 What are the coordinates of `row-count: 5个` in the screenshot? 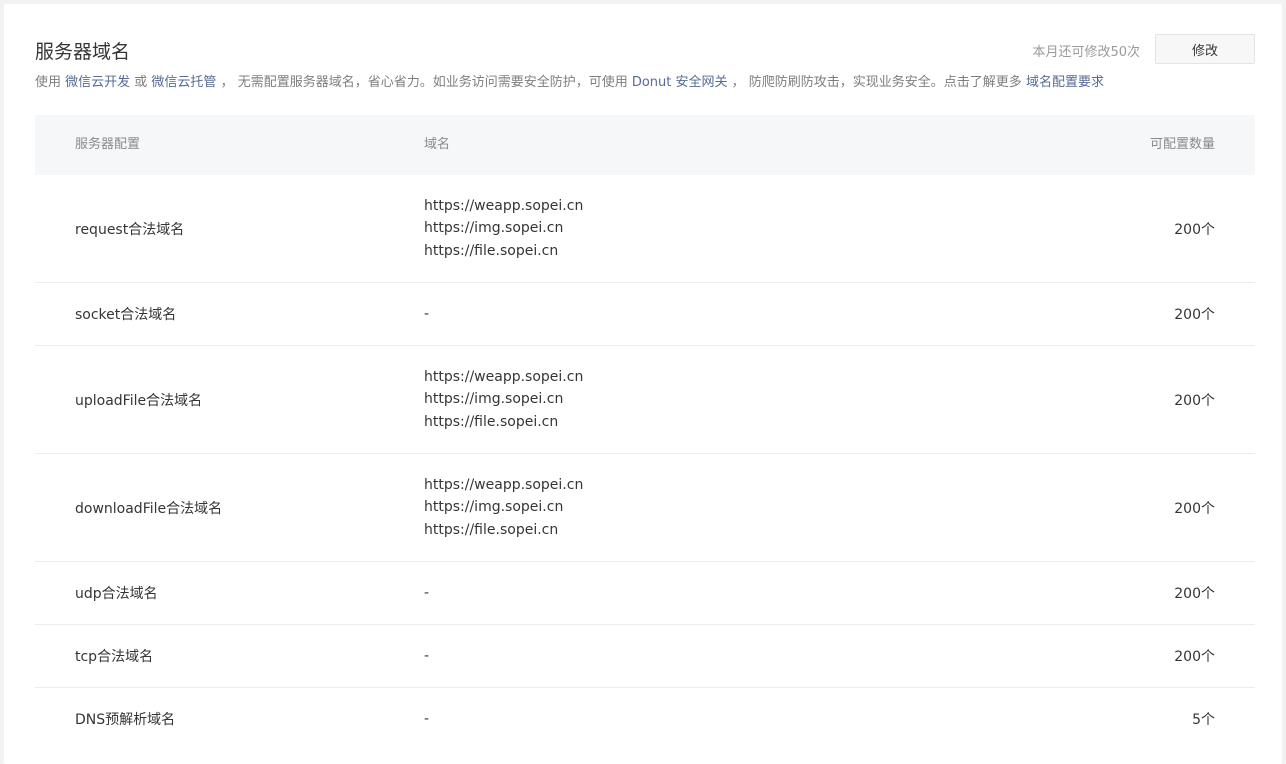 It's located at (1203, 720).